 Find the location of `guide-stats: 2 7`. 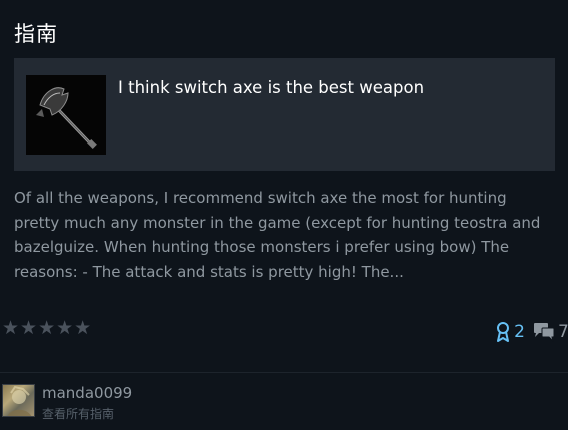

guide-stats: 2 7 is located at coordinates (532, 332).